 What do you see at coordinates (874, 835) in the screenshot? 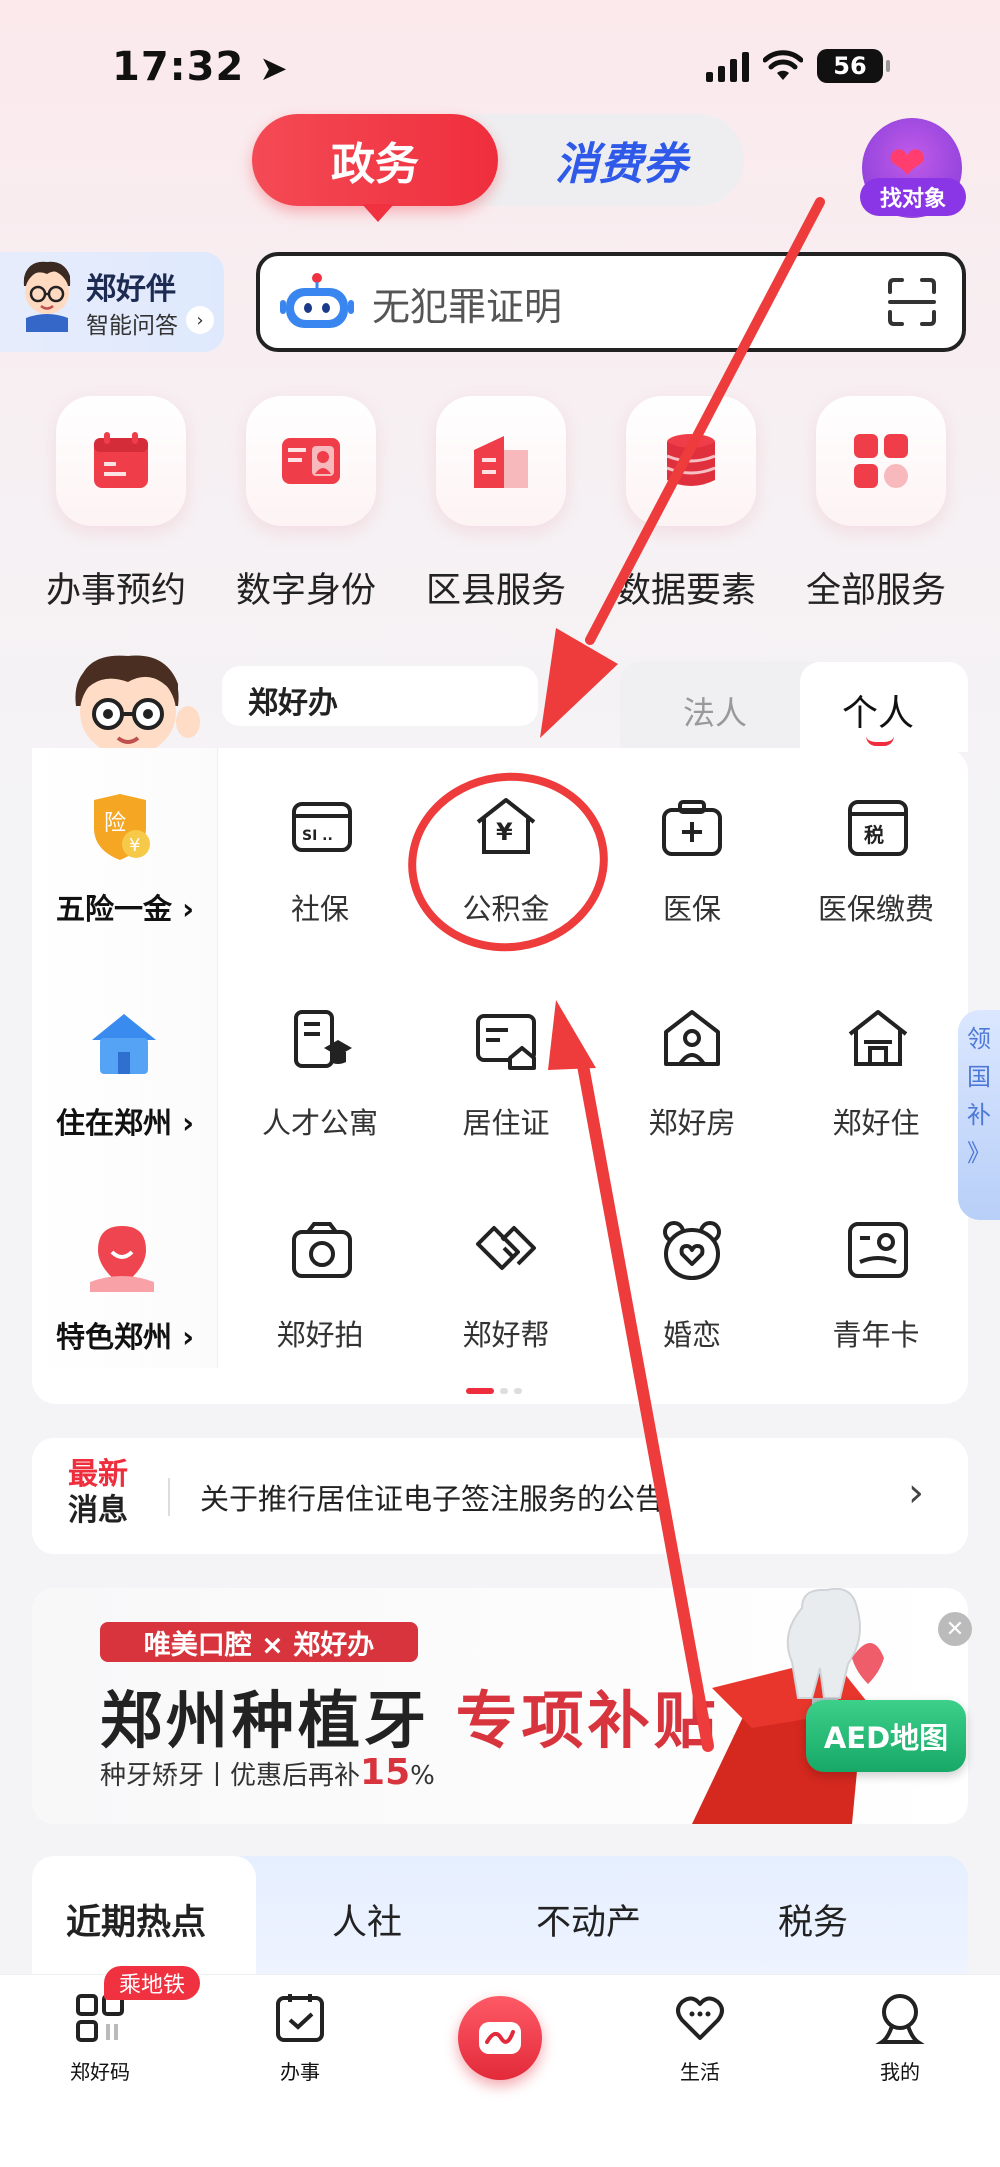
I see `svg-text: 税` at bounding box center [874, 835].